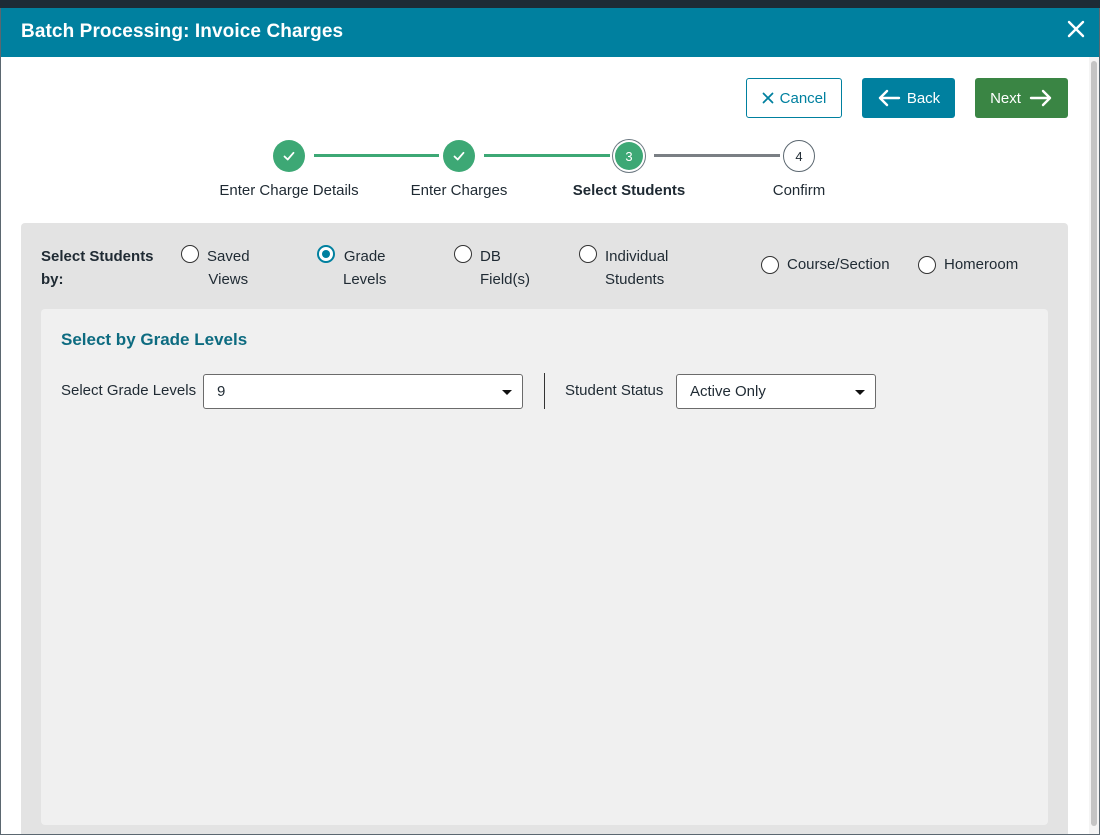 The height and width of the screenshot is (835, 1100). Describe the element at coordinates (550, 4) in the screenshot. I see `app-top-strip` at that location.